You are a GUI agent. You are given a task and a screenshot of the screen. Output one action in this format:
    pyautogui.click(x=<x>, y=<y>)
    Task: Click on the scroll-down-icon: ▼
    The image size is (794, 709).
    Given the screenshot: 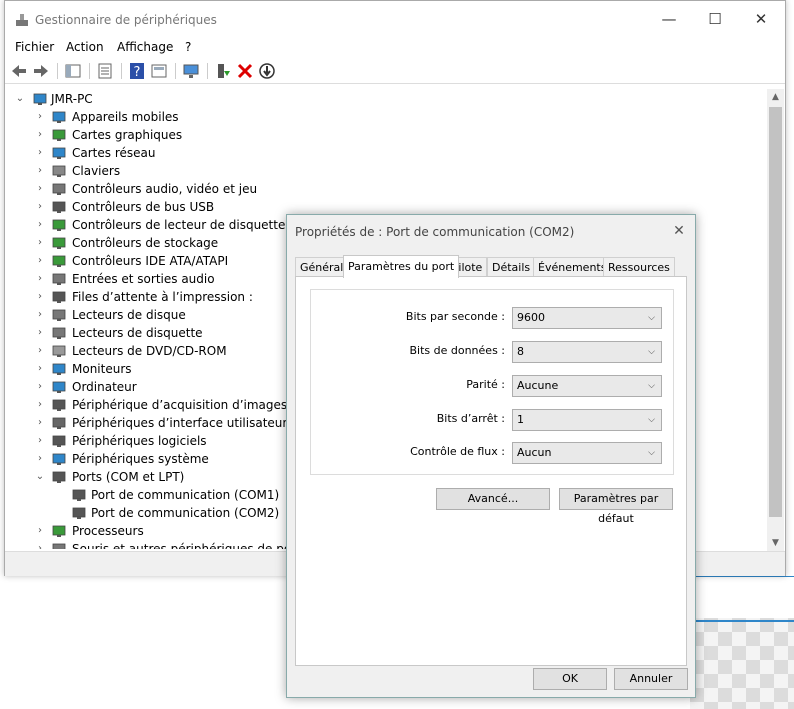 What is the action you would take?
    pyautogui.click(x=775, y=543)
    